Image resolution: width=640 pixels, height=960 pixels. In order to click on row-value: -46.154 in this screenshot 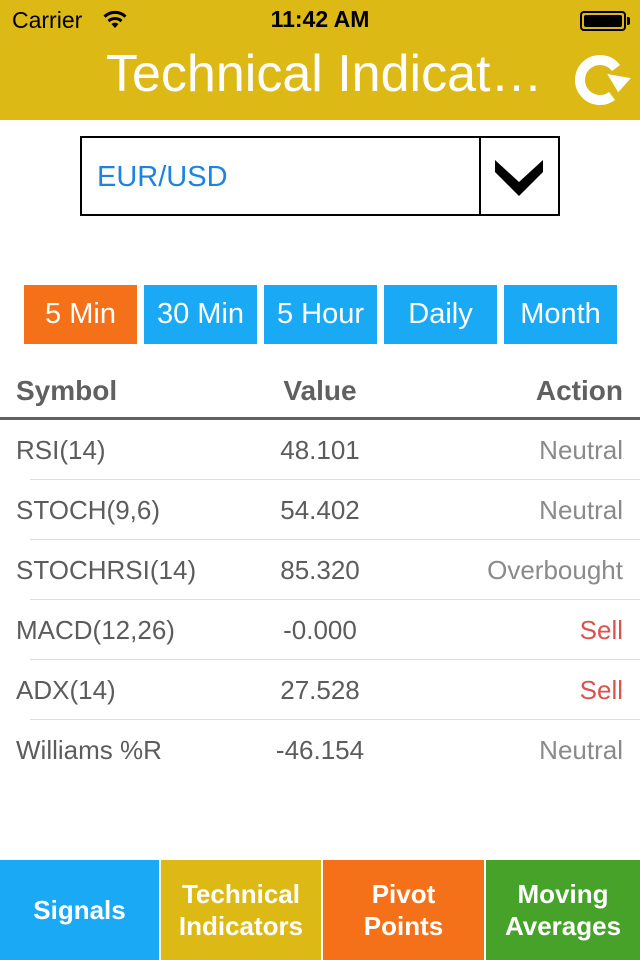, I will do `click(320, 750)`.